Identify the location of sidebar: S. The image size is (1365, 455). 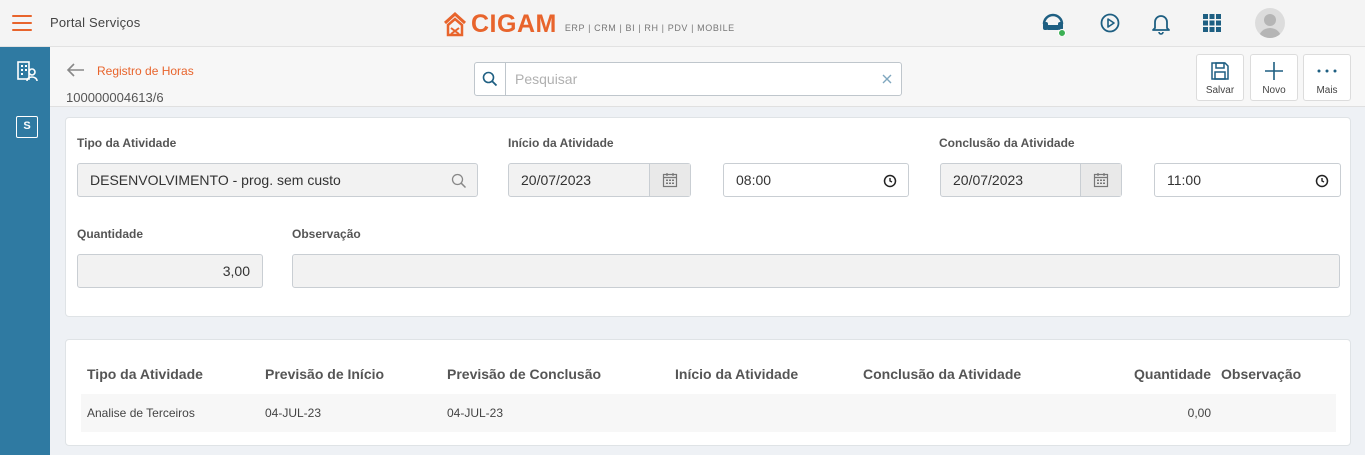
(25, 251).